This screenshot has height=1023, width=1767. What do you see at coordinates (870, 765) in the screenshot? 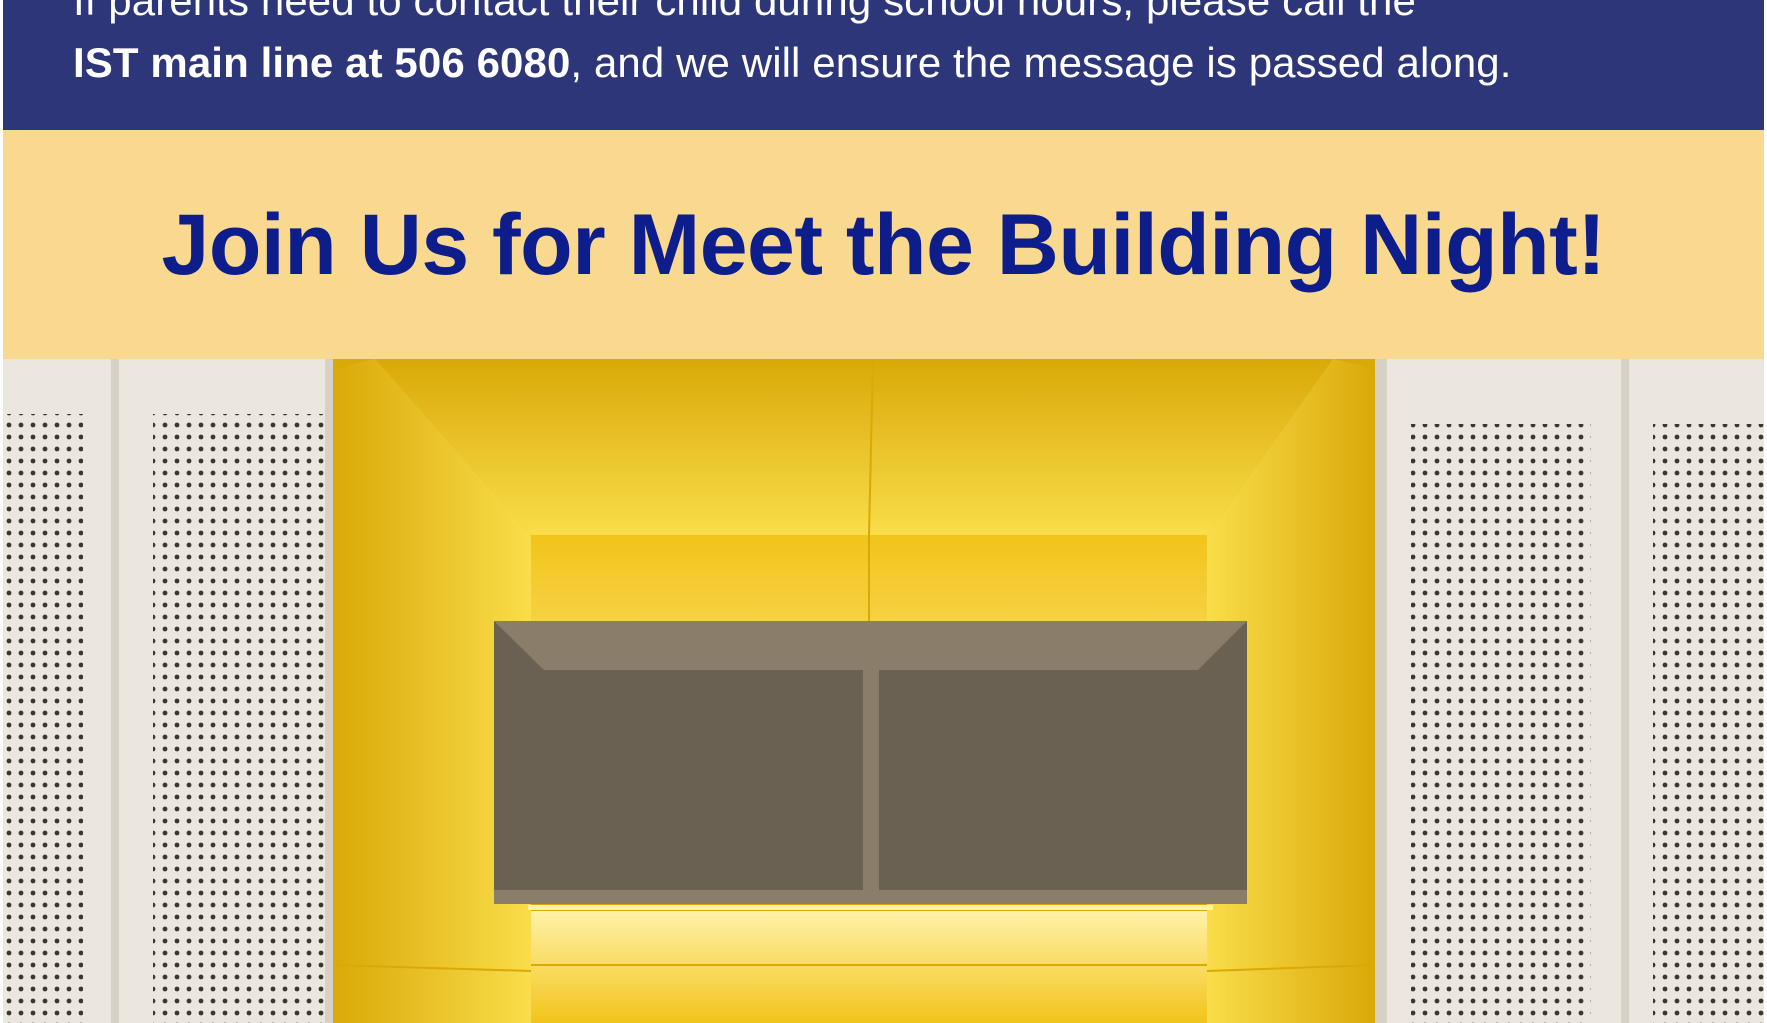
I see `wooden-shelf` at bounding box center [870, 765].